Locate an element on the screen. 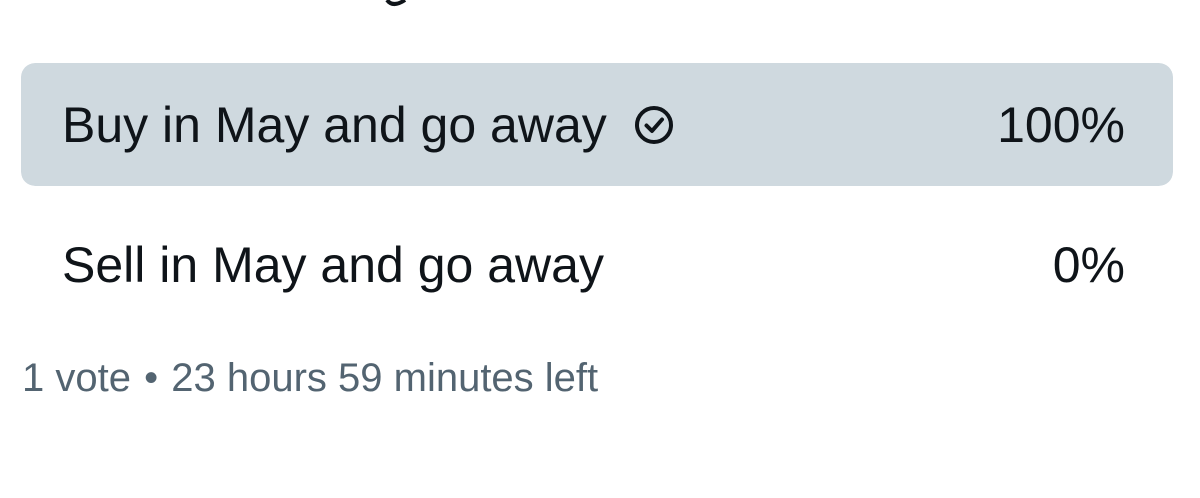 The height and width of the screenshot is (498, 1200). vote-count: 1 vote is located at coordinates (76, 378).